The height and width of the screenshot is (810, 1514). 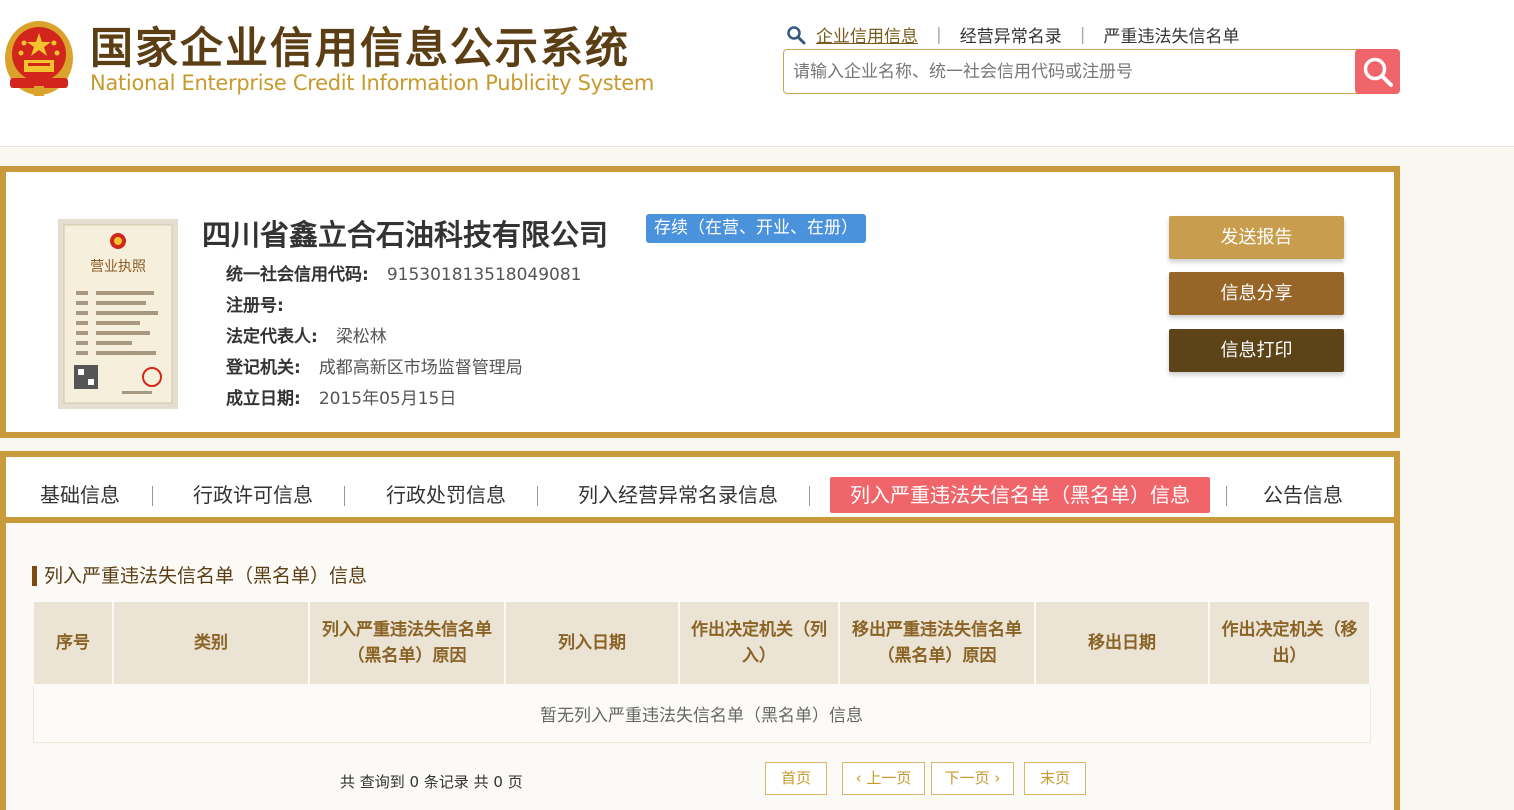 What do you see at coordinates (211, 643) in the screenshot?
I see `col-category: 类别` at bounding box center [211, 643].